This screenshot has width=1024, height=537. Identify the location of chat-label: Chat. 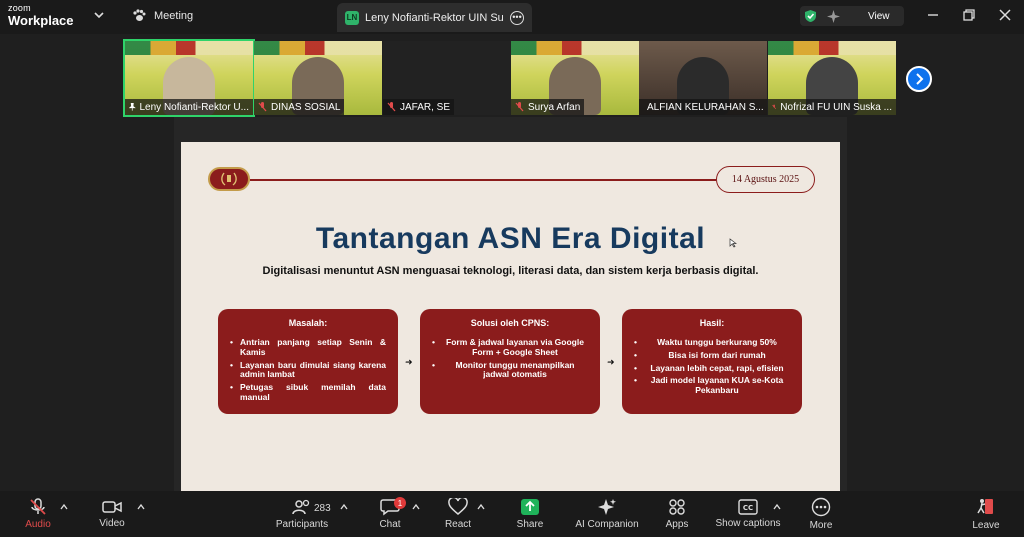
(390, 524).